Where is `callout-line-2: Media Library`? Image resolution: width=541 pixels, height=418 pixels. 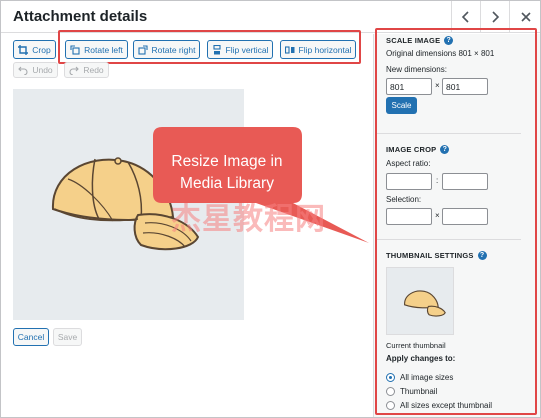
callout-line-2: Media Library is located at coordinates (227, 183).